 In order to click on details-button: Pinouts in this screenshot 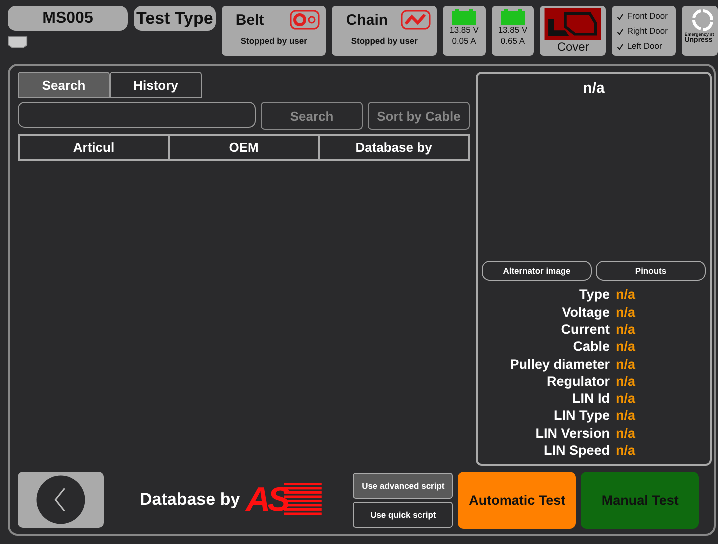, I will do `click(651, 271)`.